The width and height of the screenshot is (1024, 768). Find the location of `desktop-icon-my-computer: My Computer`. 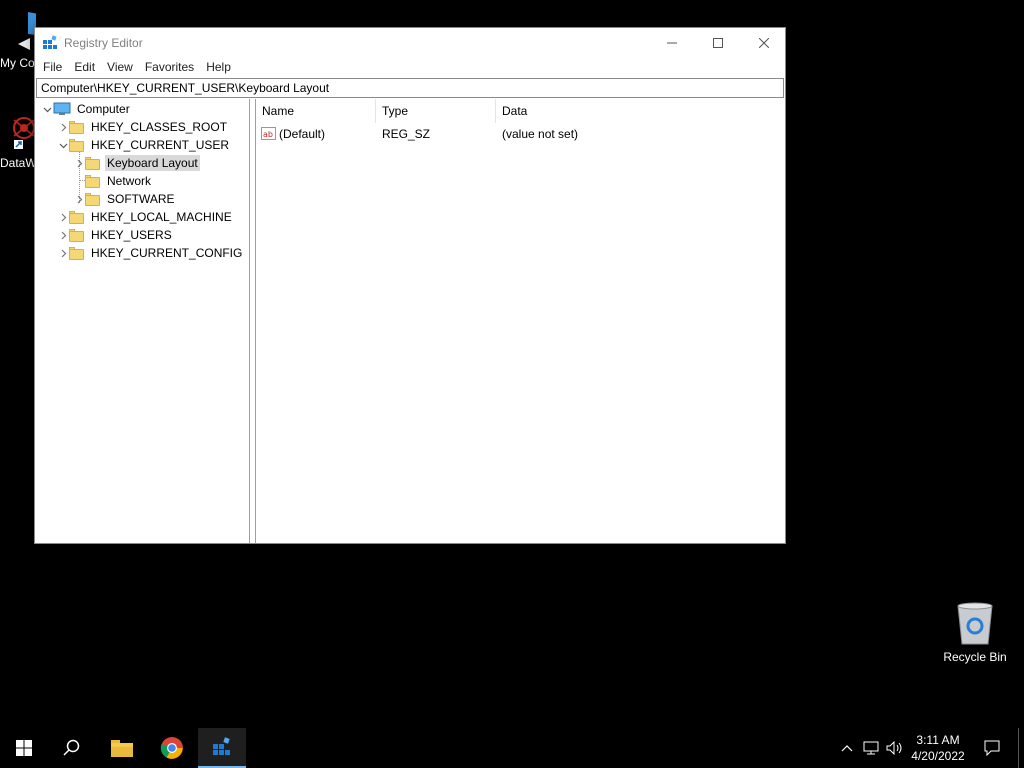

desktop-icon-my-computer: My Computer is located at coordinates (18, 39).